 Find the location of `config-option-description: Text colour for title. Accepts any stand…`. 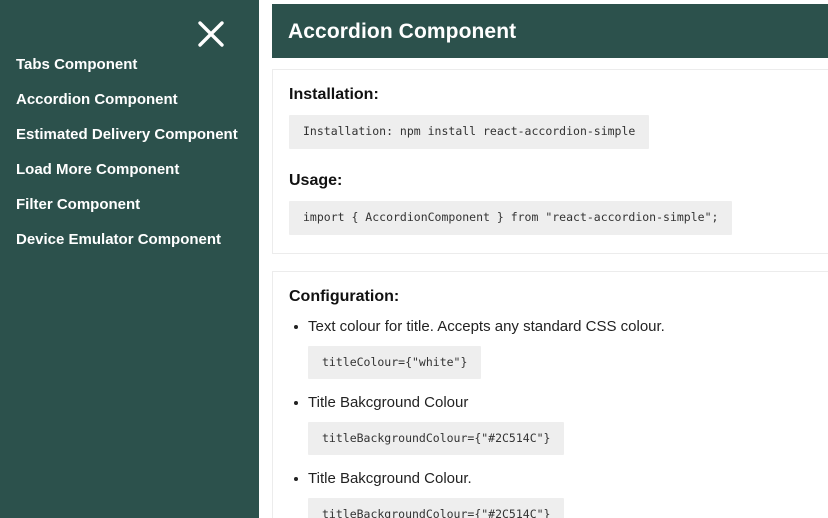

config-option-description: Text colour for title. Accepts any stand… is located at coordinates (558, 327).